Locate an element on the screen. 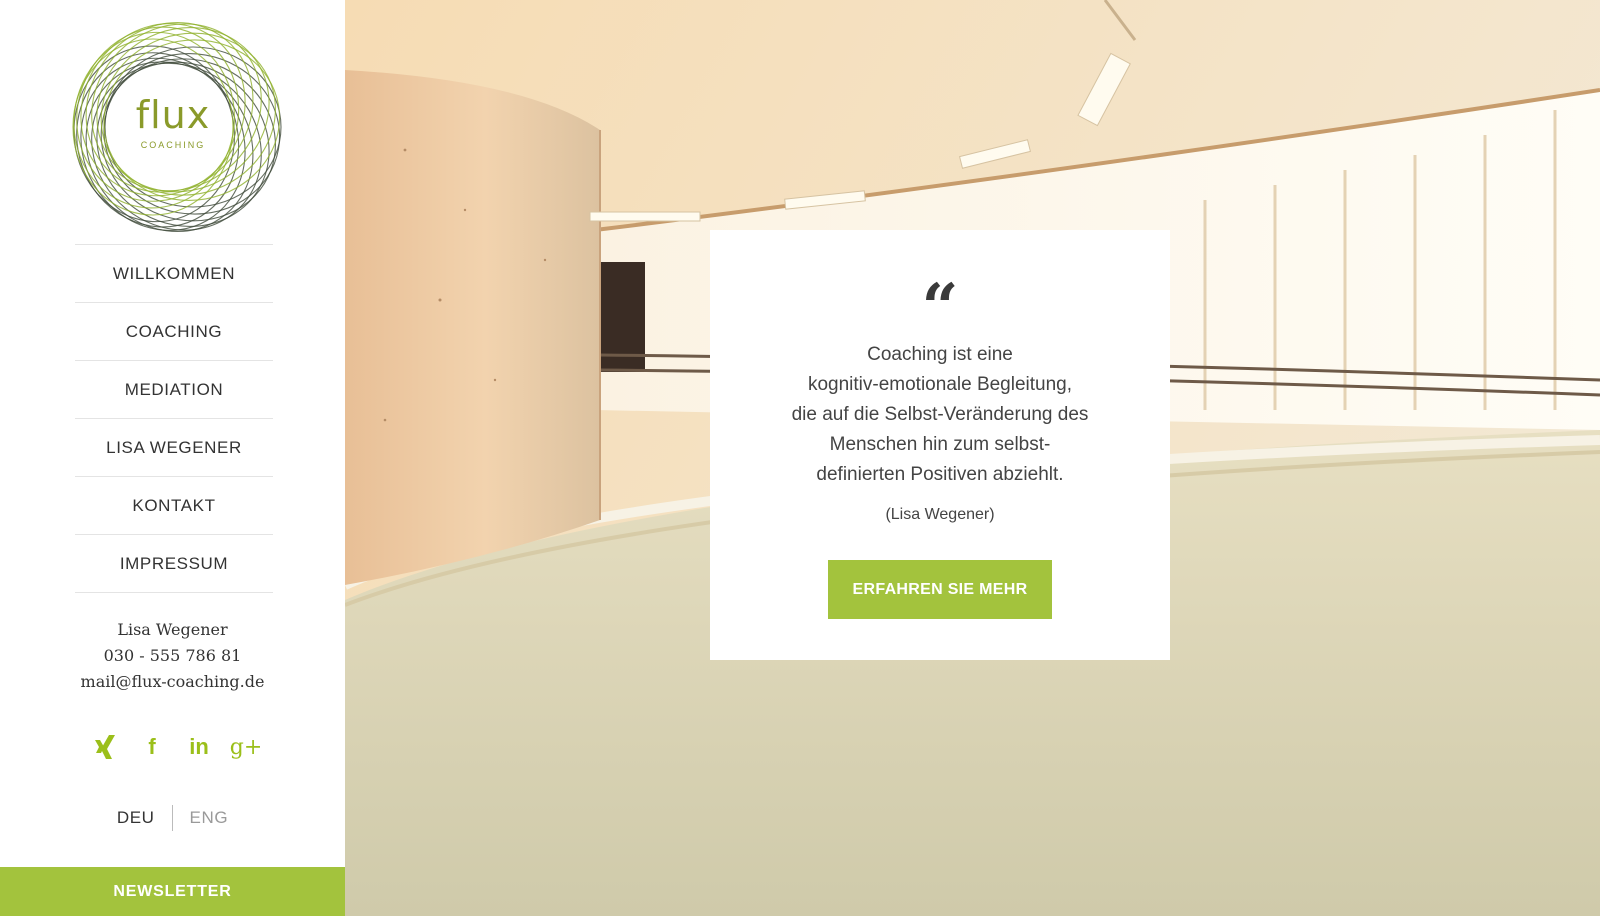 Image resolution: width=1600 pixels, height=916 pixels. quote-line: Coaching ist eine is located at coordinates (940, 354).